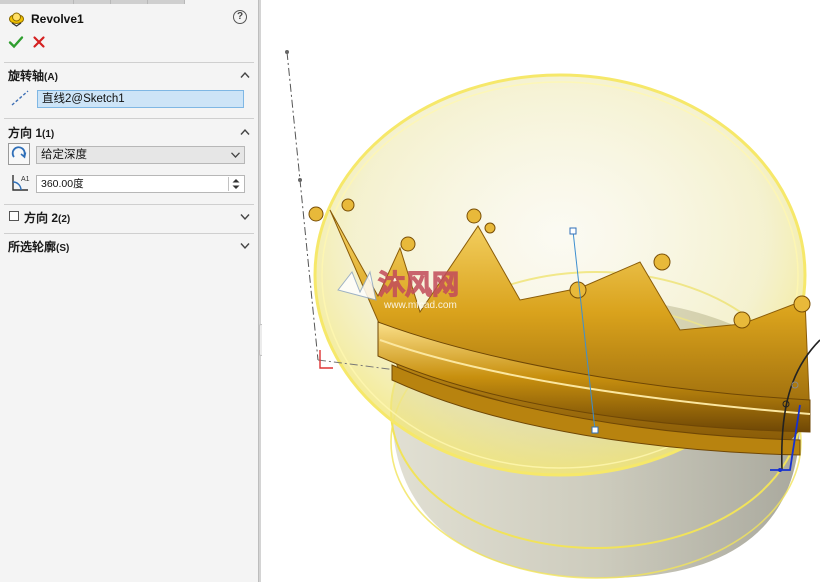  Describe the element at coordinates (235, 184) in the screenshot. I see `spinner-arrows-icon` at that location.